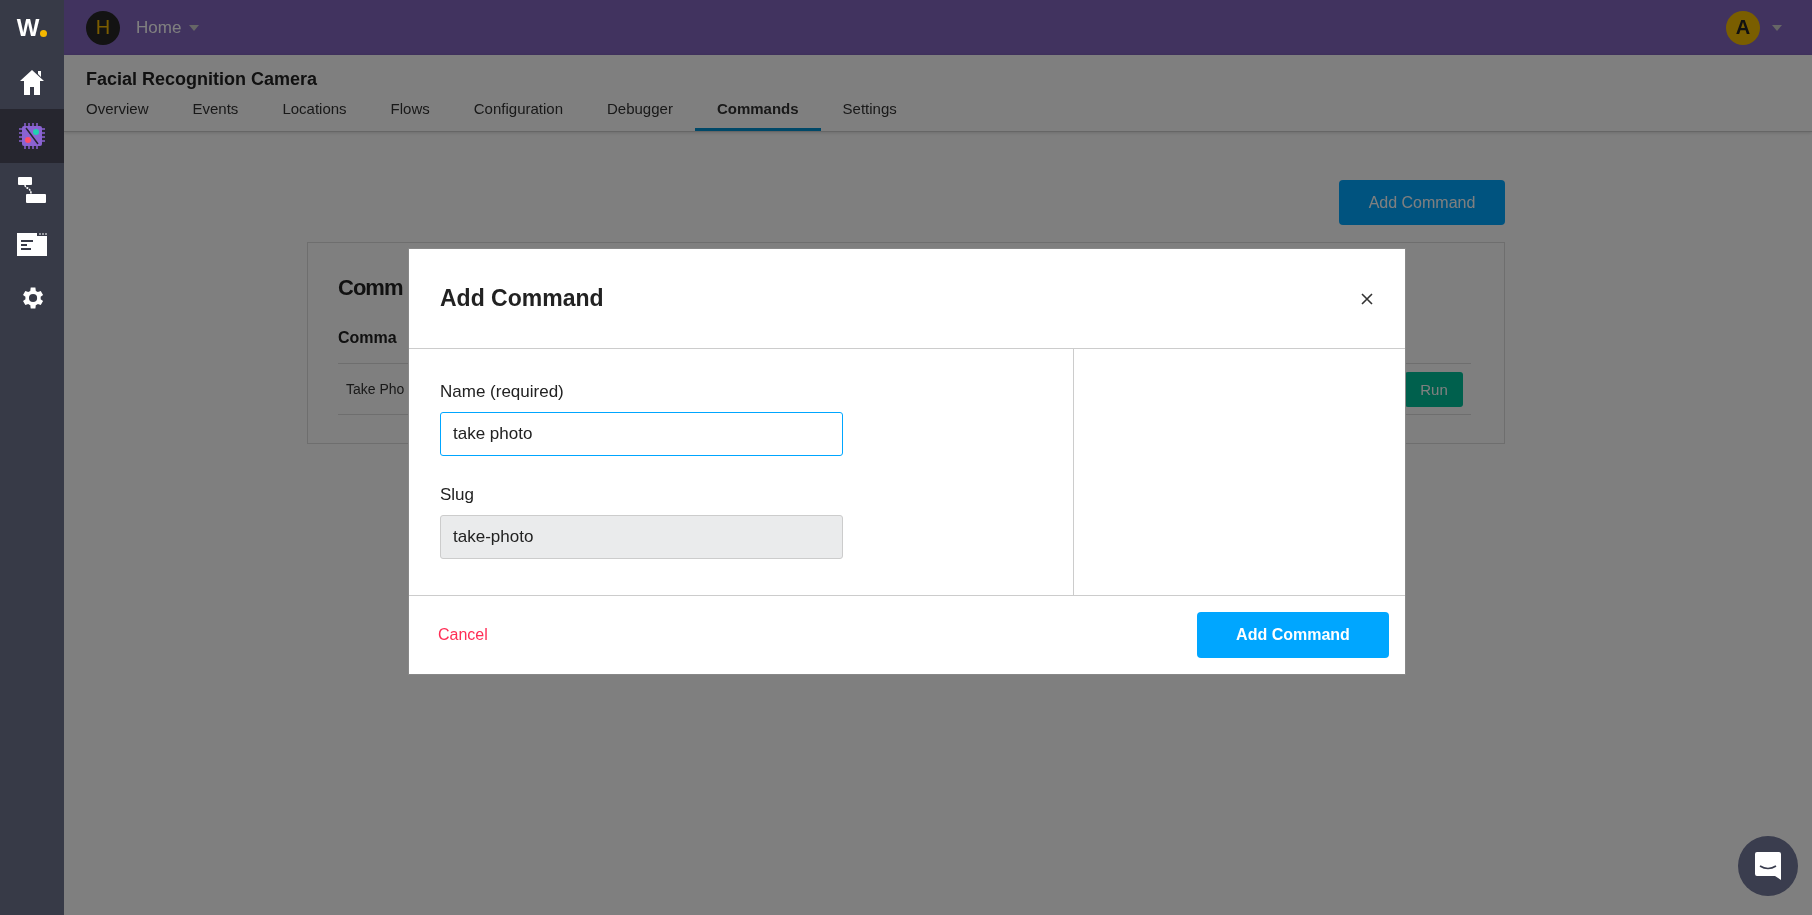 The image size is (1812, 915). Describe the element at coordinates (32, 190) in the screenshot. I see `flow-icon` at that location.